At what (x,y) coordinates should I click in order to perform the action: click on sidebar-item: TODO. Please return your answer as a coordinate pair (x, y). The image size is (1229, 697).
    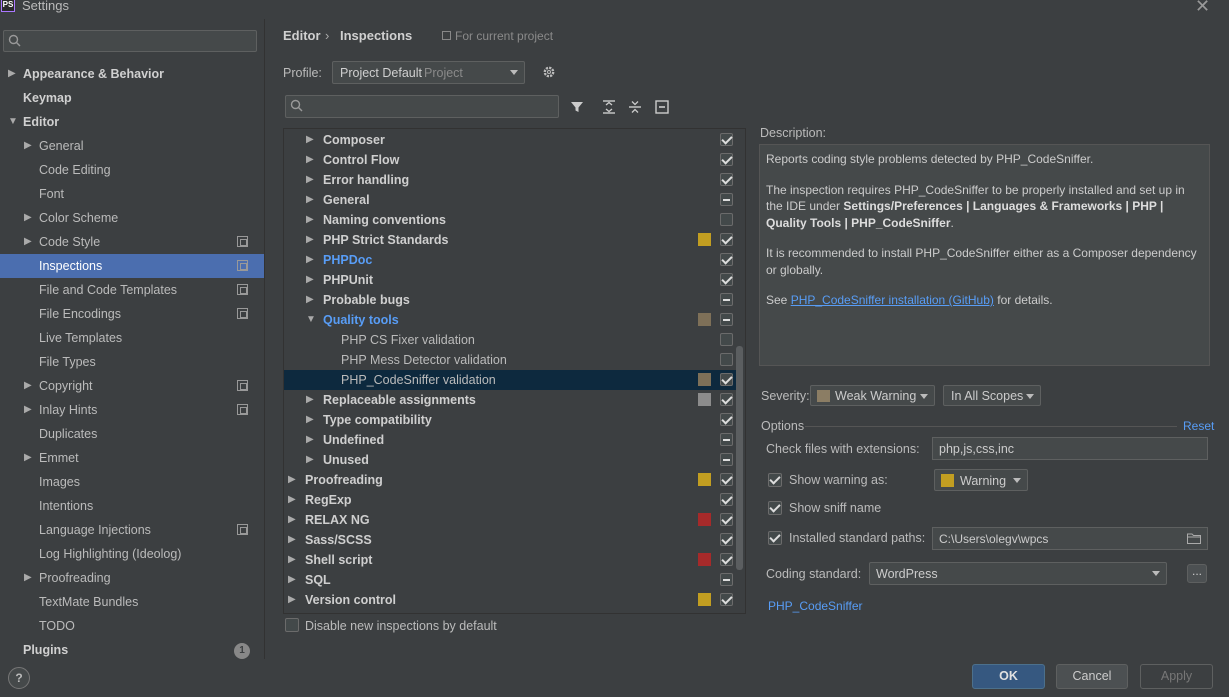
    Looking at the image, I should click on (132, 626).